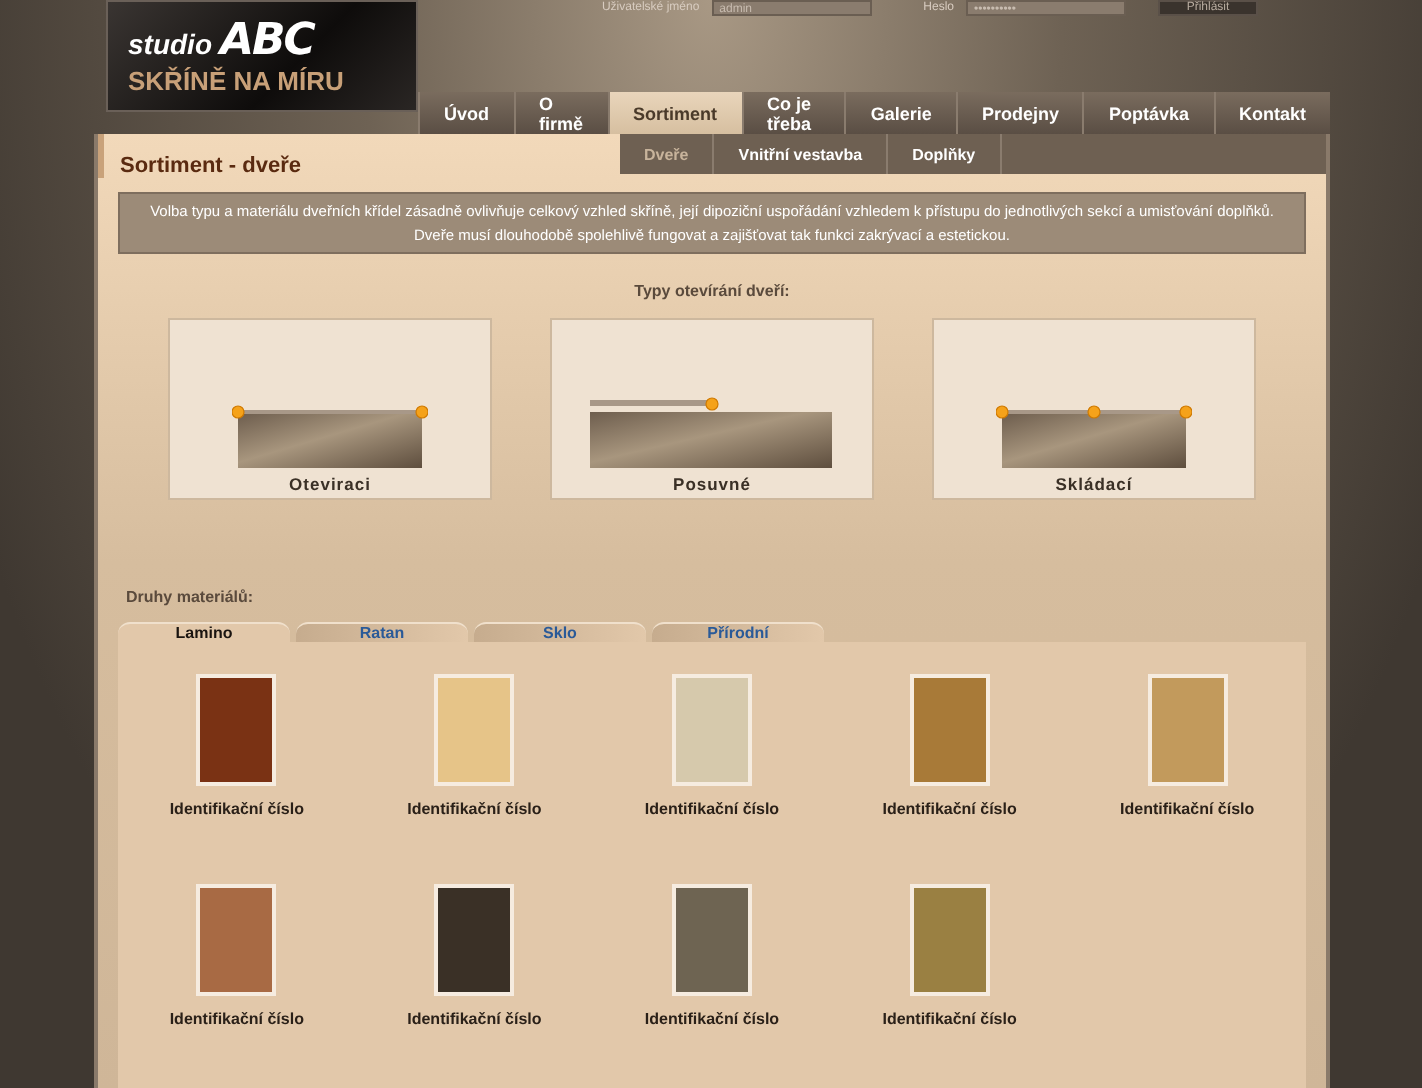 The height and width of the screenshot is (1088, 1422). What do you see at coordinates (1094, 409) in the screenshot?
I see `door-type-card: Skládací` at bounding box center [1094, 409].